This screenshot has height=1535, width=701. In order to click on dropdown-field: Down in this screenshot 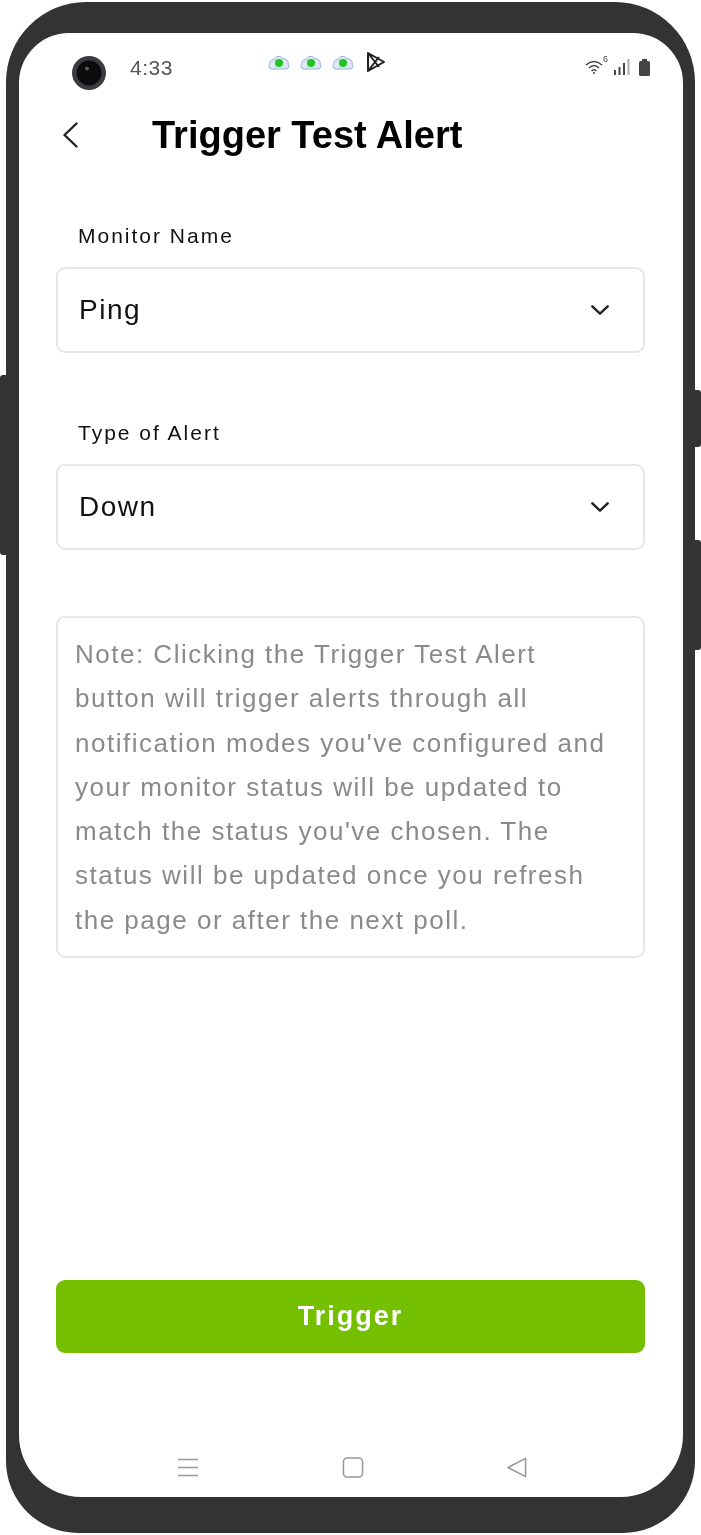, I will do `click(350, 507)`.